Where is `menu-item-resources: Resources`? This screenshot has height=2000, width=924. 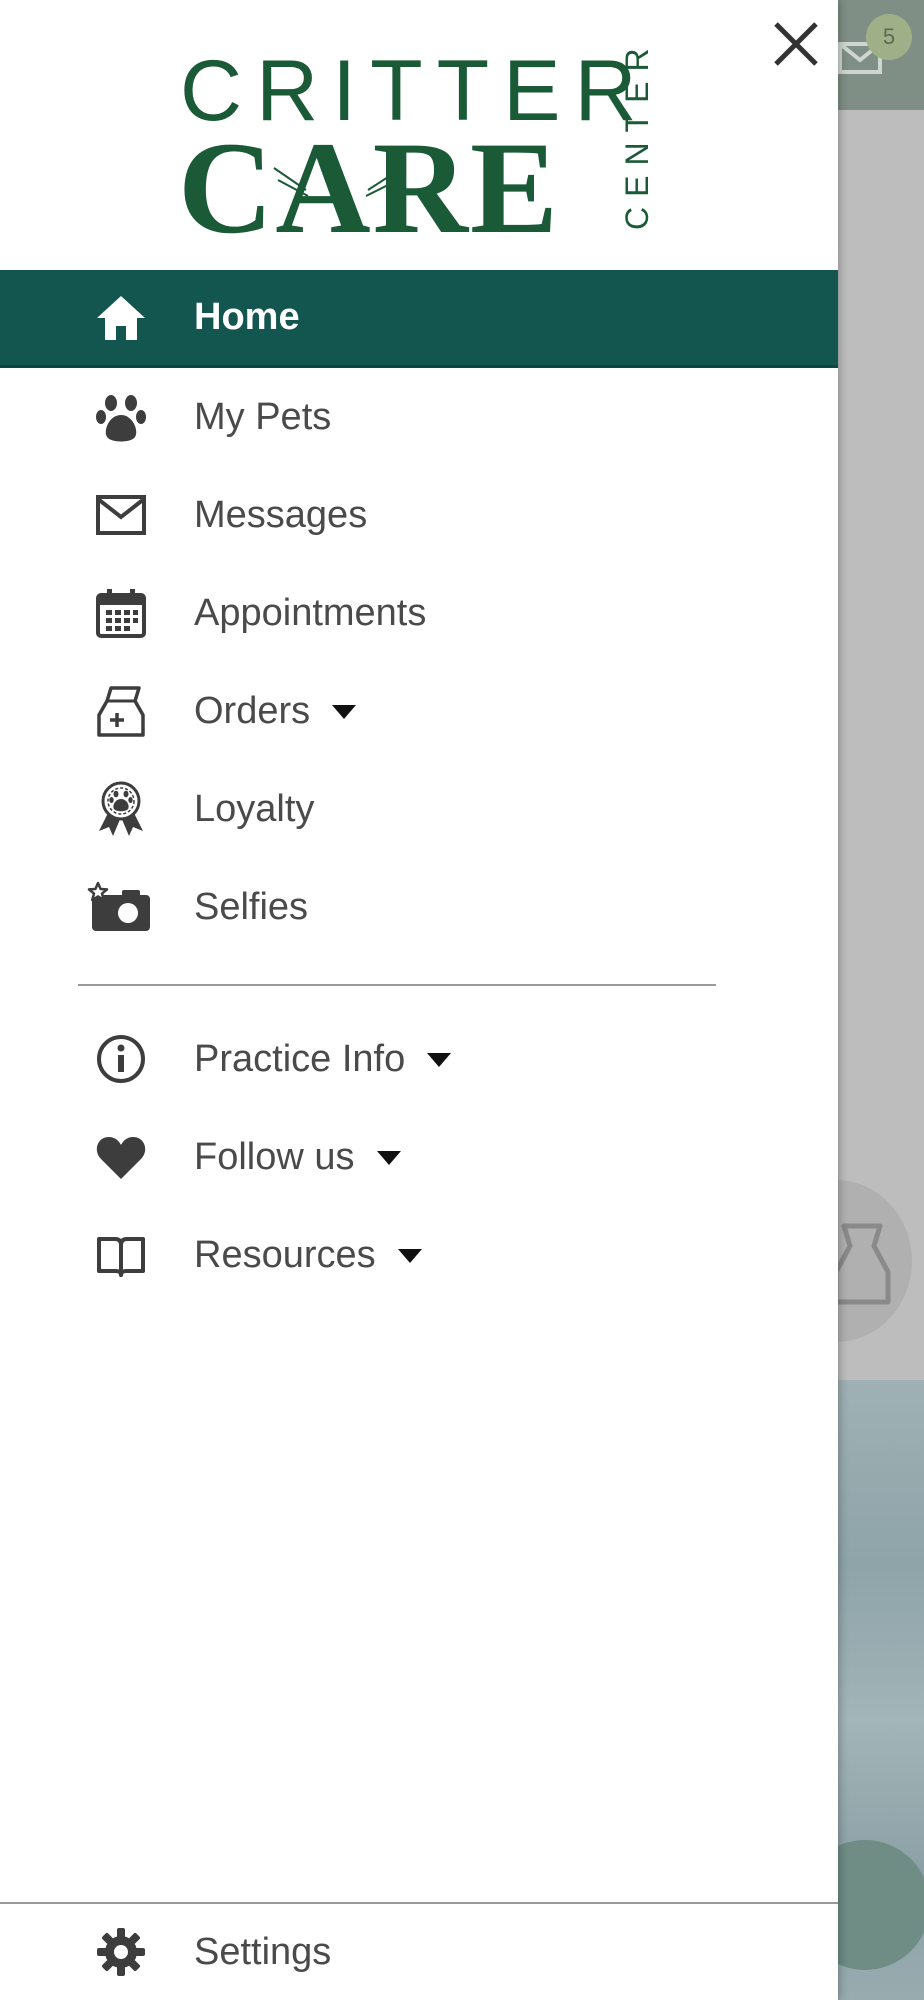
menu-item-resources: Resources is located at coordinates (419, 1255).